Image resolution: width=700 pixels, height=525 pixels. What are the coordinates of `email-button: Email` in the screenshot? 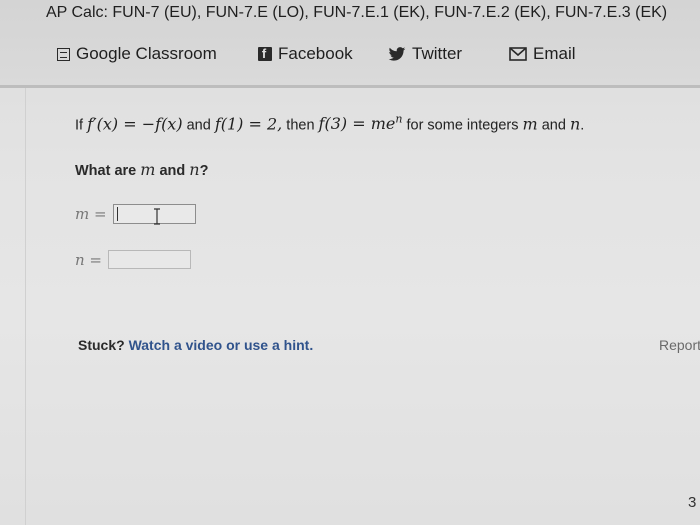 It's located at (542, 54).